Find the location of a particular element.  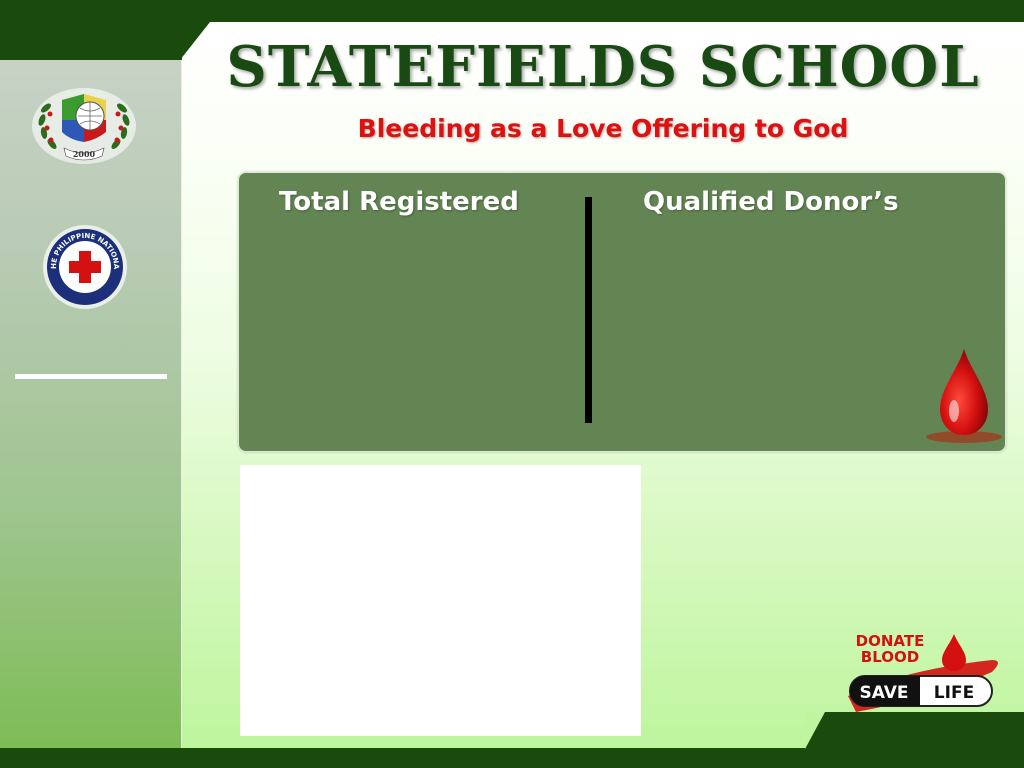

qualified-donors-label: Qualified Donor’s is located at coordinates (771, 202).